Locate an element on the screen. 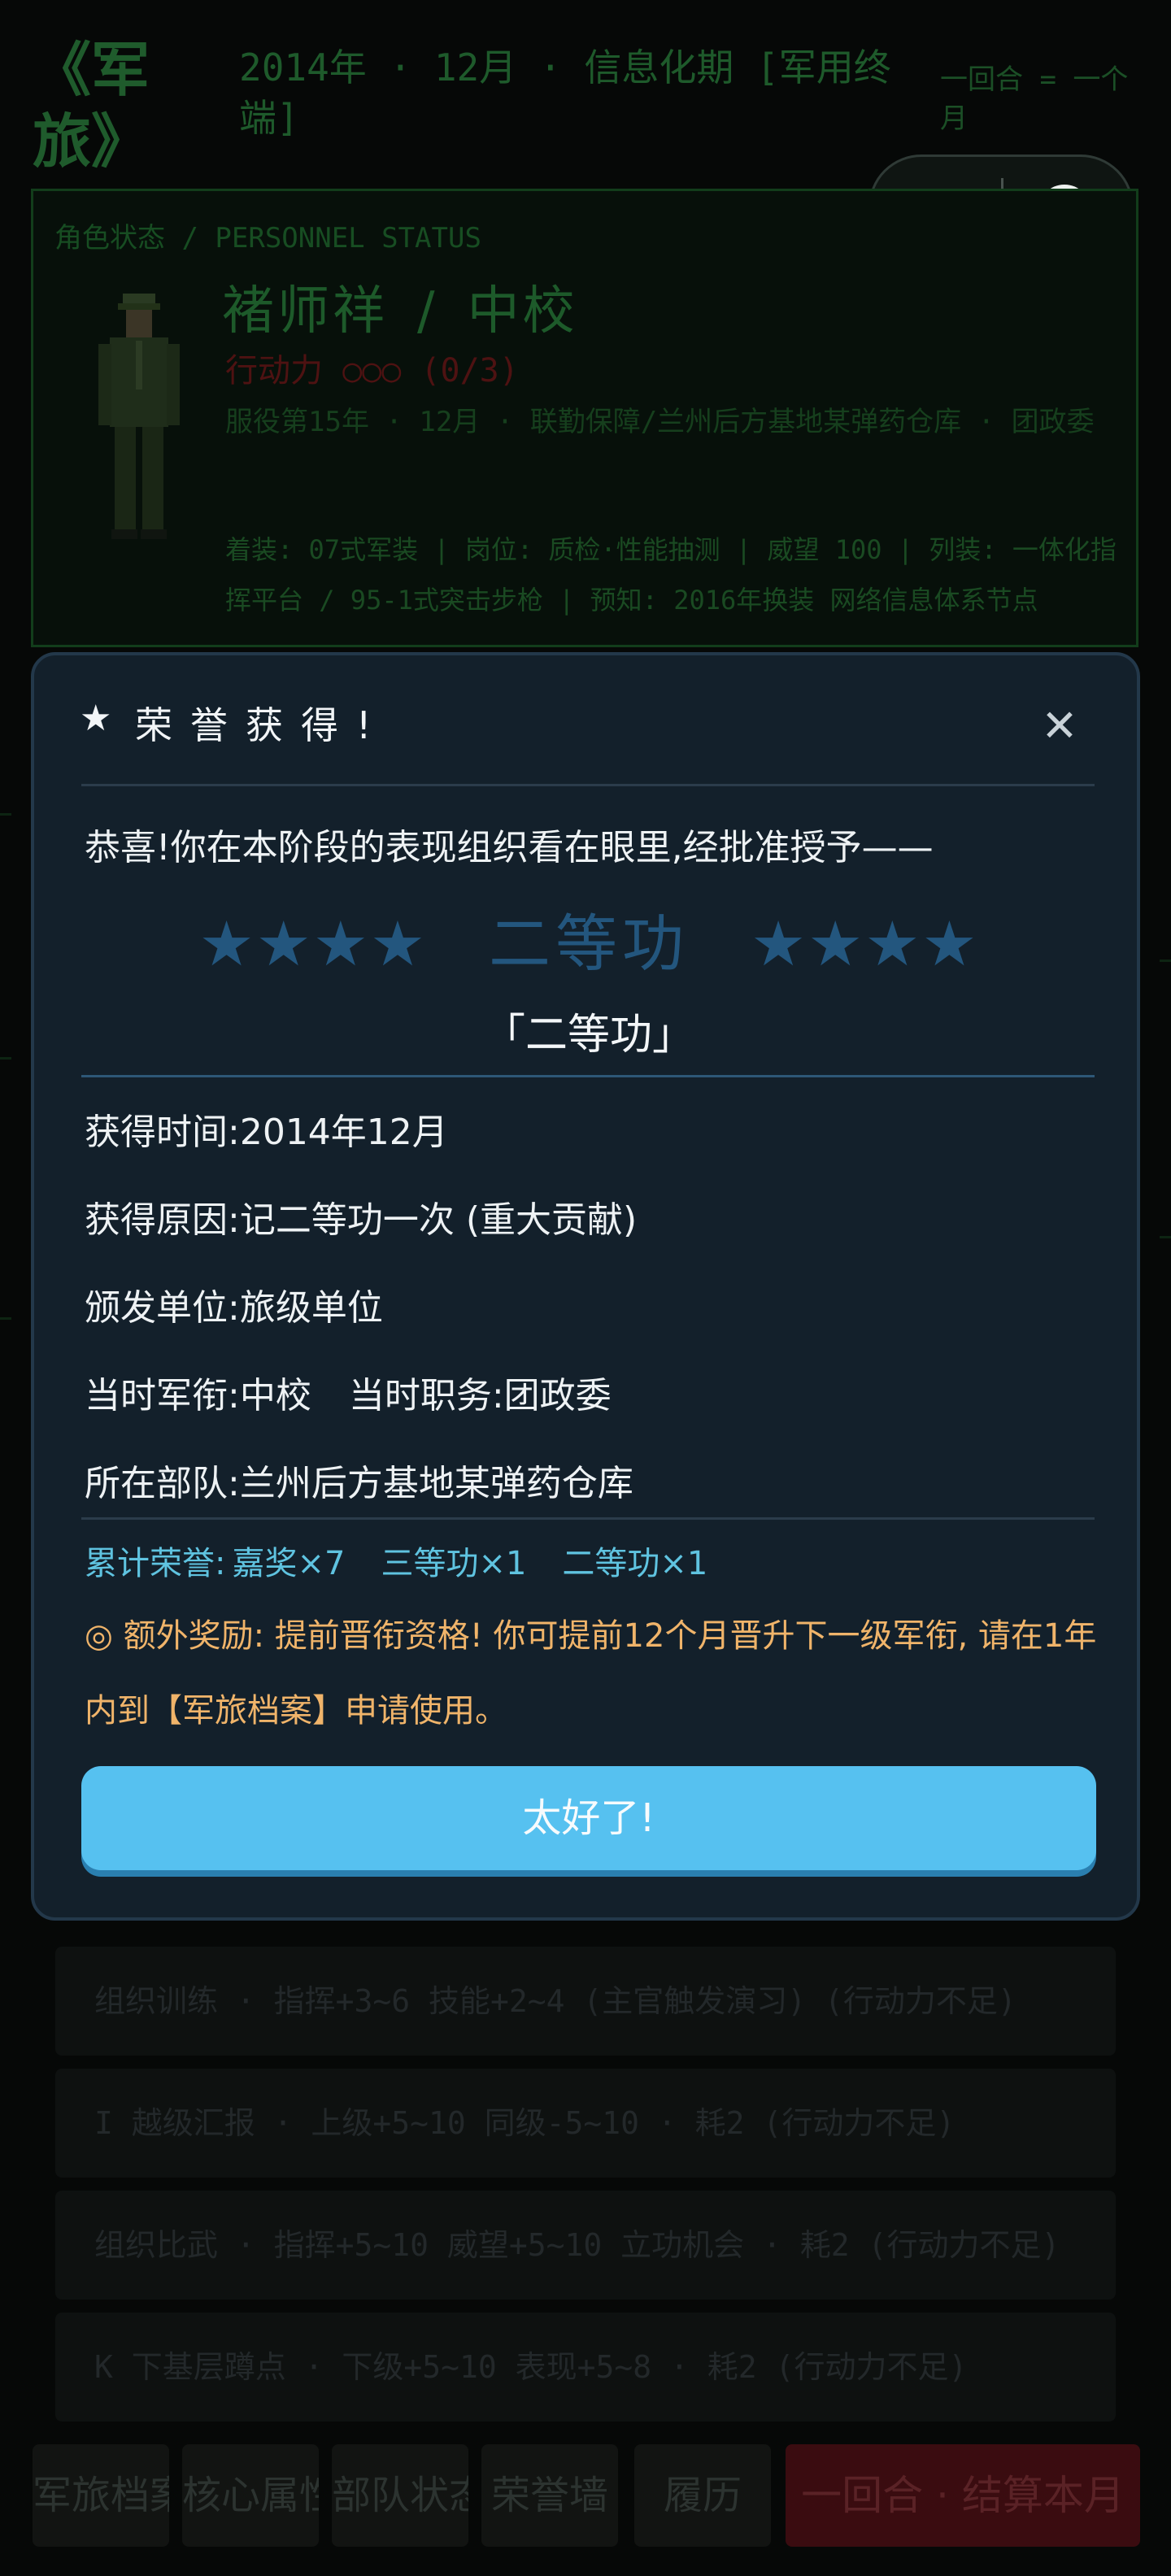  post-label: 当时职务: is located at coordinates (426, 1396).